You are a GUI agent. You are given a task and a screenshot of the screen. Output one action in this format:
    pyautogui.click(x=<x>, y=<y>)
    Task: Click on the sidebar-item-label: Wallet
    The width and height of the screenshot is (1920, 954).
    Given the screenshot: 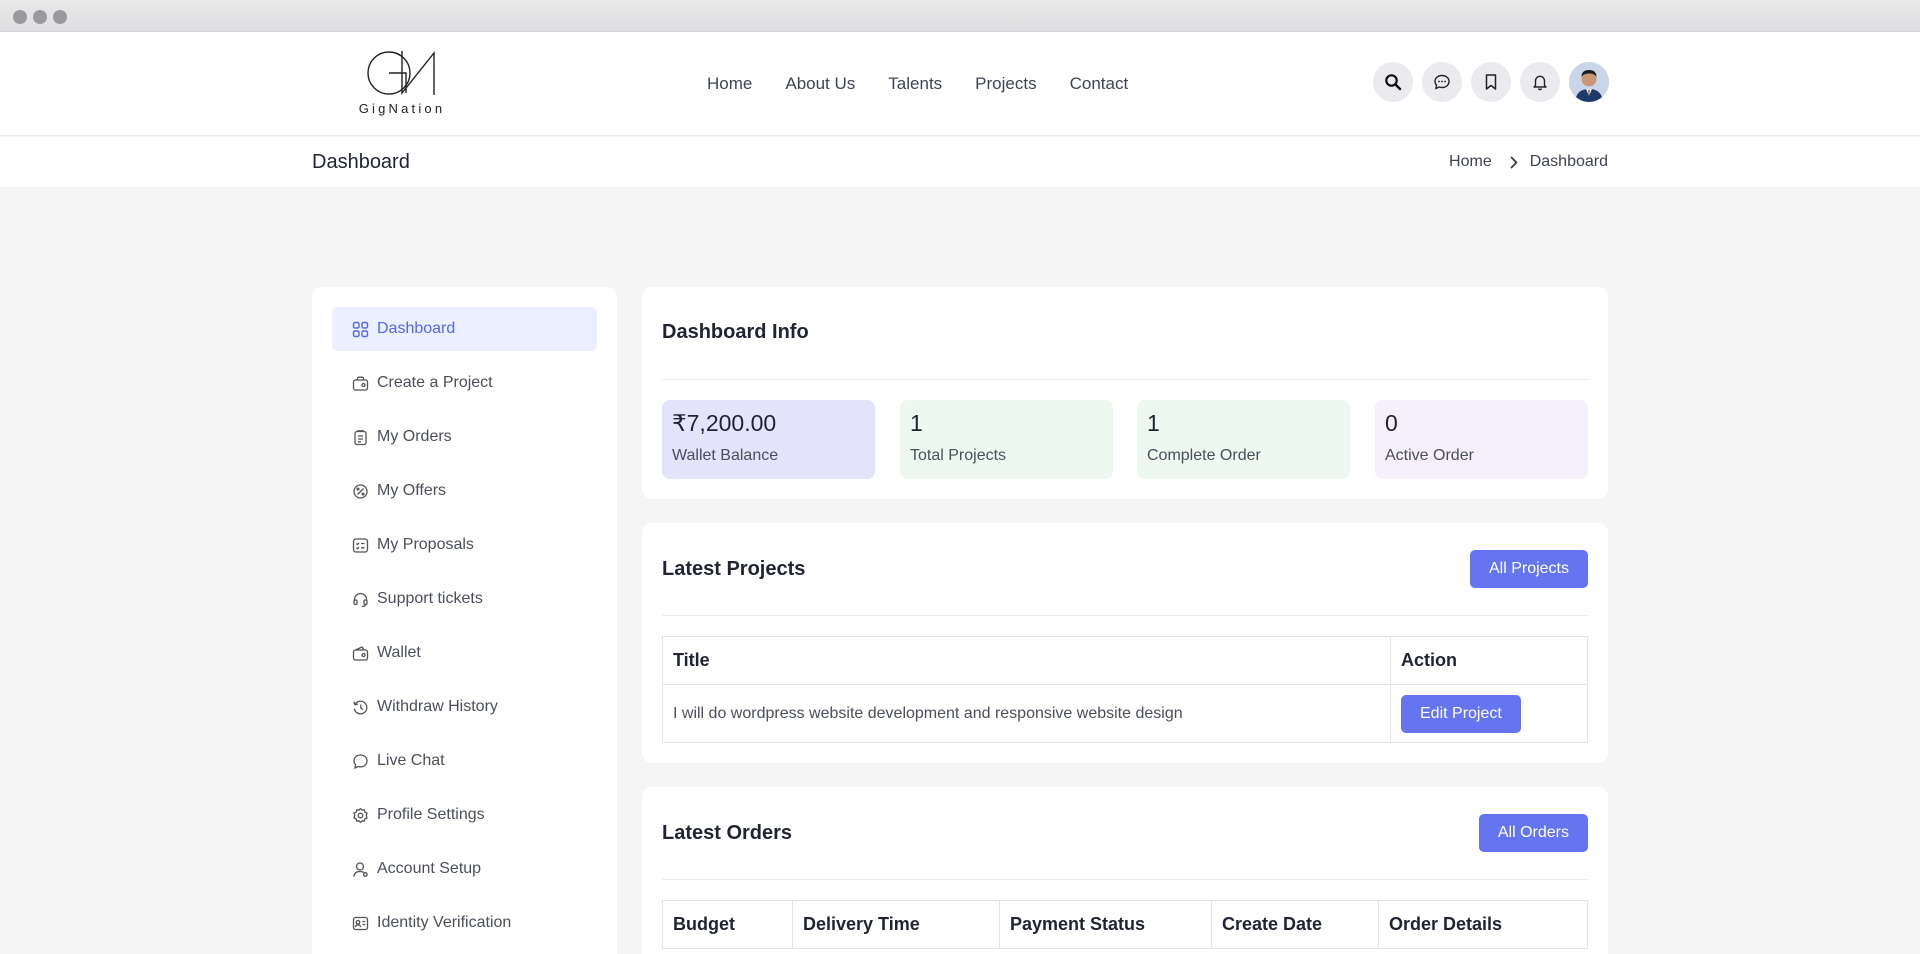 What is the action you would take?
    pyautogui.click(x=399, y=652)
    